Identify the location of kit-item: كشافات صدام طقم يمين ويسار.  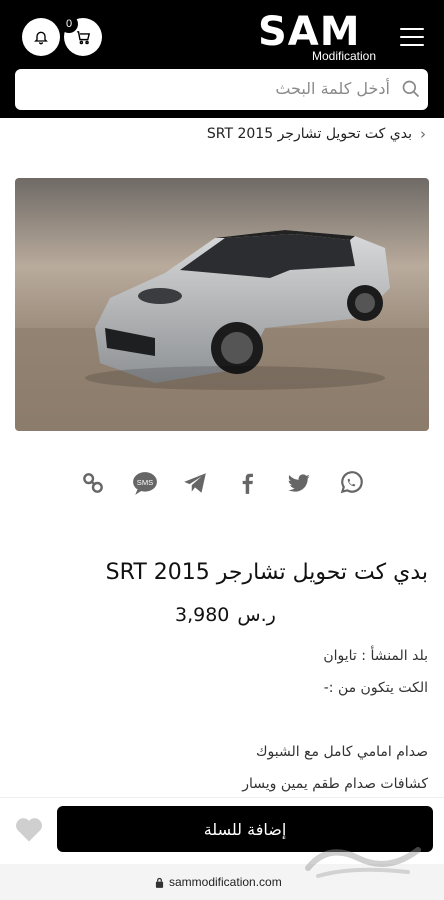
(335, 784).